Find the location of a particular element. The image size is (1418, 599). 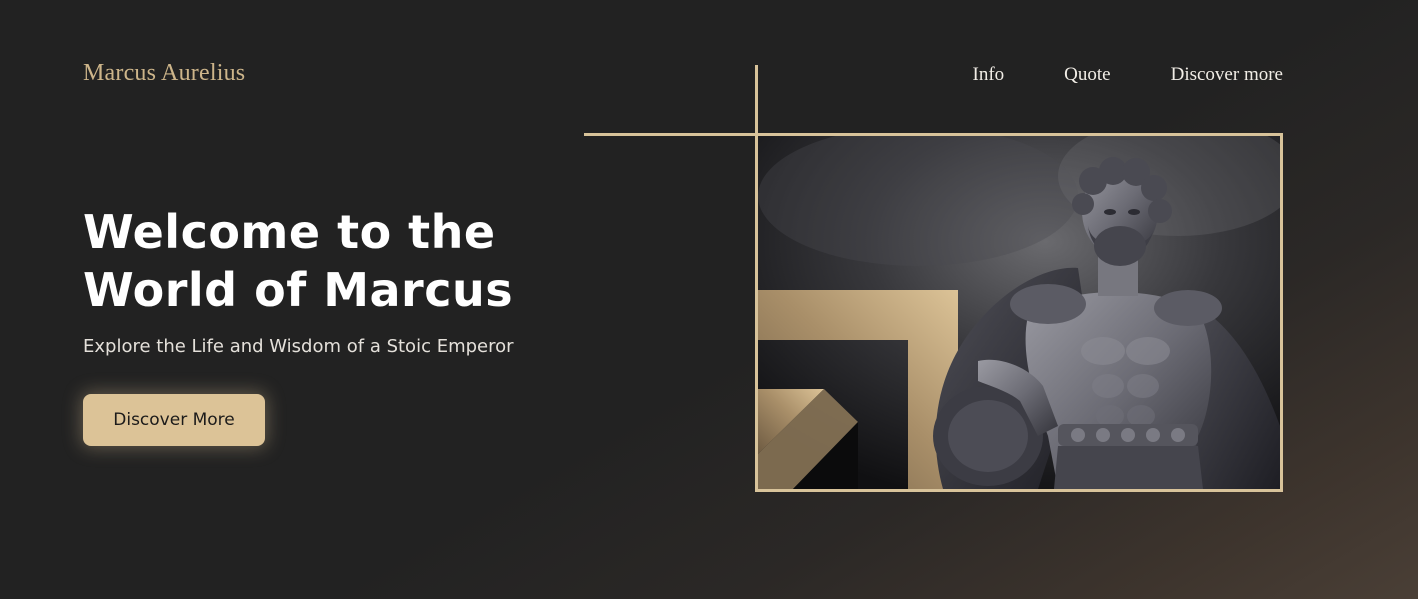

discover-more-button: Discover More is located at coordinates (174, 420).